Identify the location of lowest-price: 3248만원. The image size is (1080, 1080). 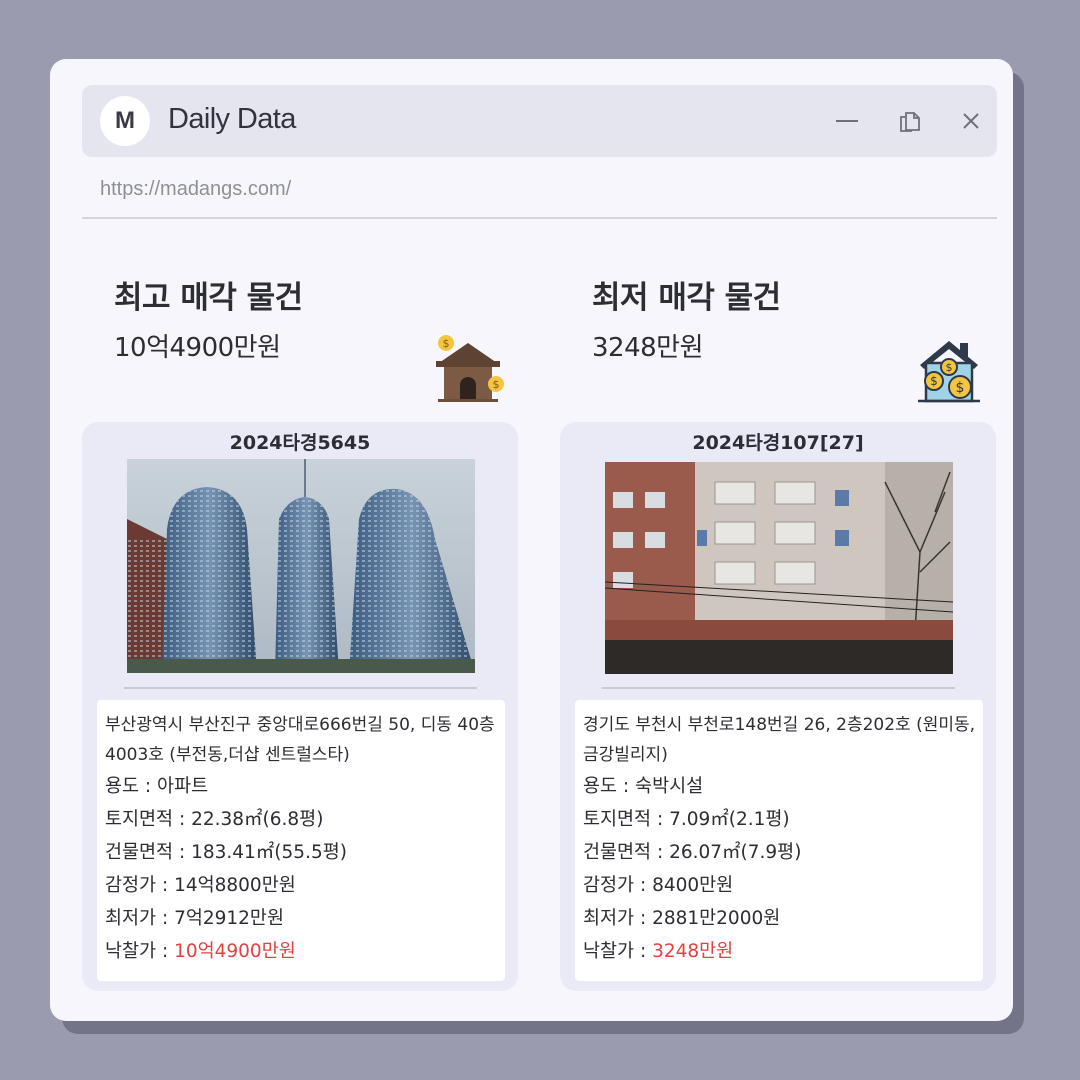
(648, 348).